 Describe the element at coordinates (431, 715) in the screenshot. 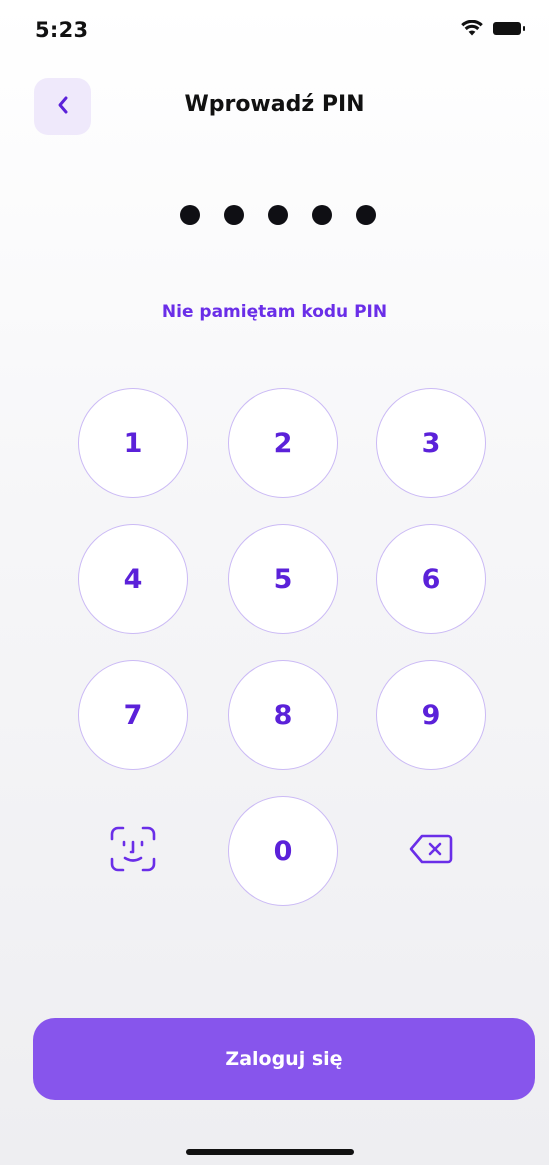

I see `key-9: 9` at that location.